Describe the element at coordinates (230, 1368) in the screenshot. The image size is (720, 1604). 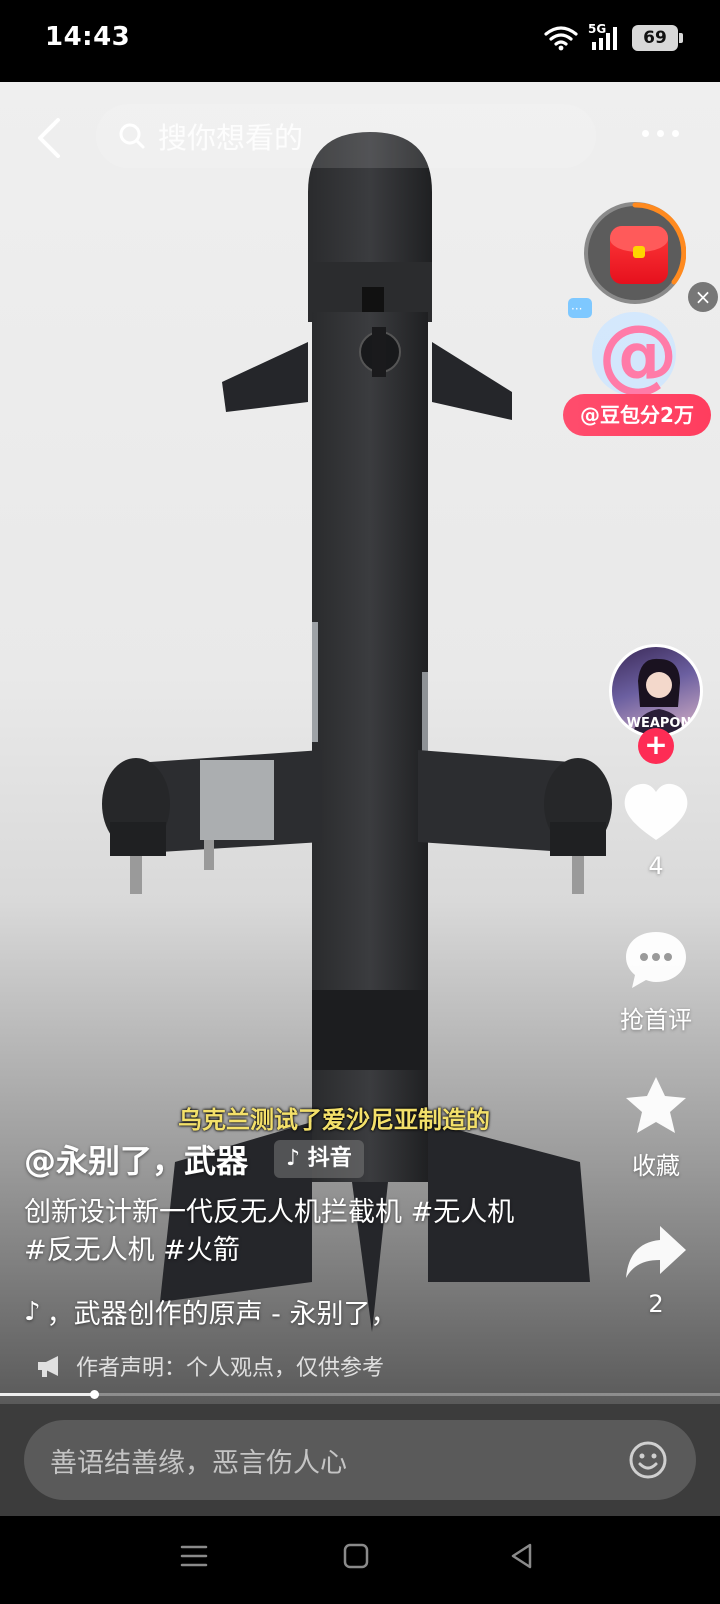
I see `disclaimer-text: 作者声明：个人观点，仅供参考` at that location.